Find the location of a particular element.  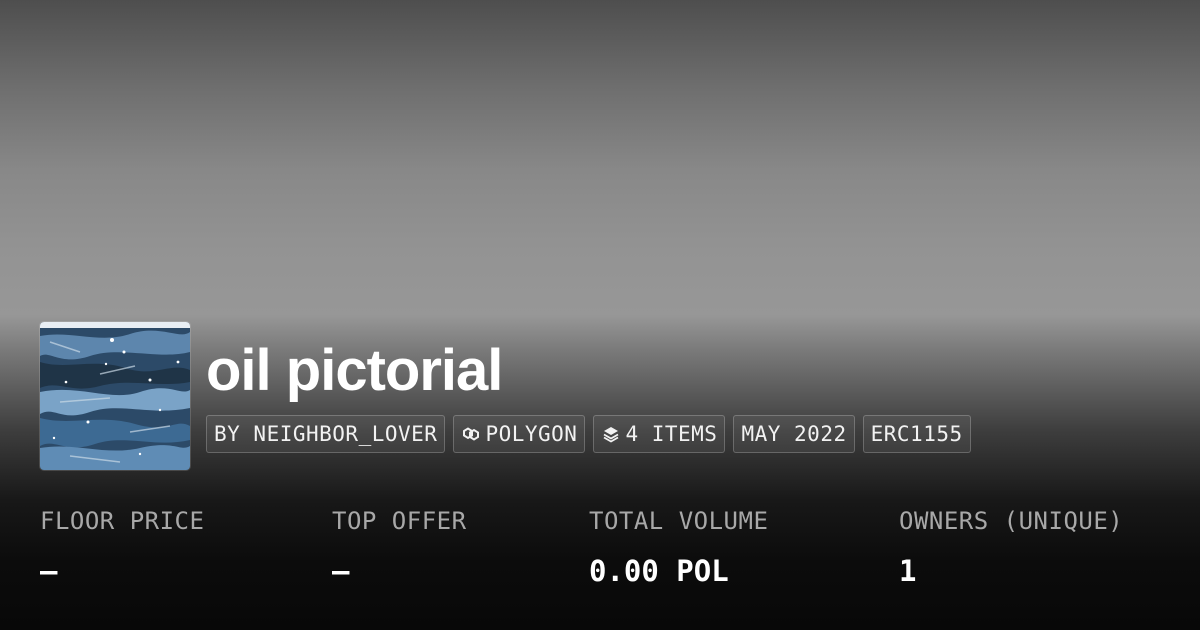

layers-icon is located at coordinates (611, 434).